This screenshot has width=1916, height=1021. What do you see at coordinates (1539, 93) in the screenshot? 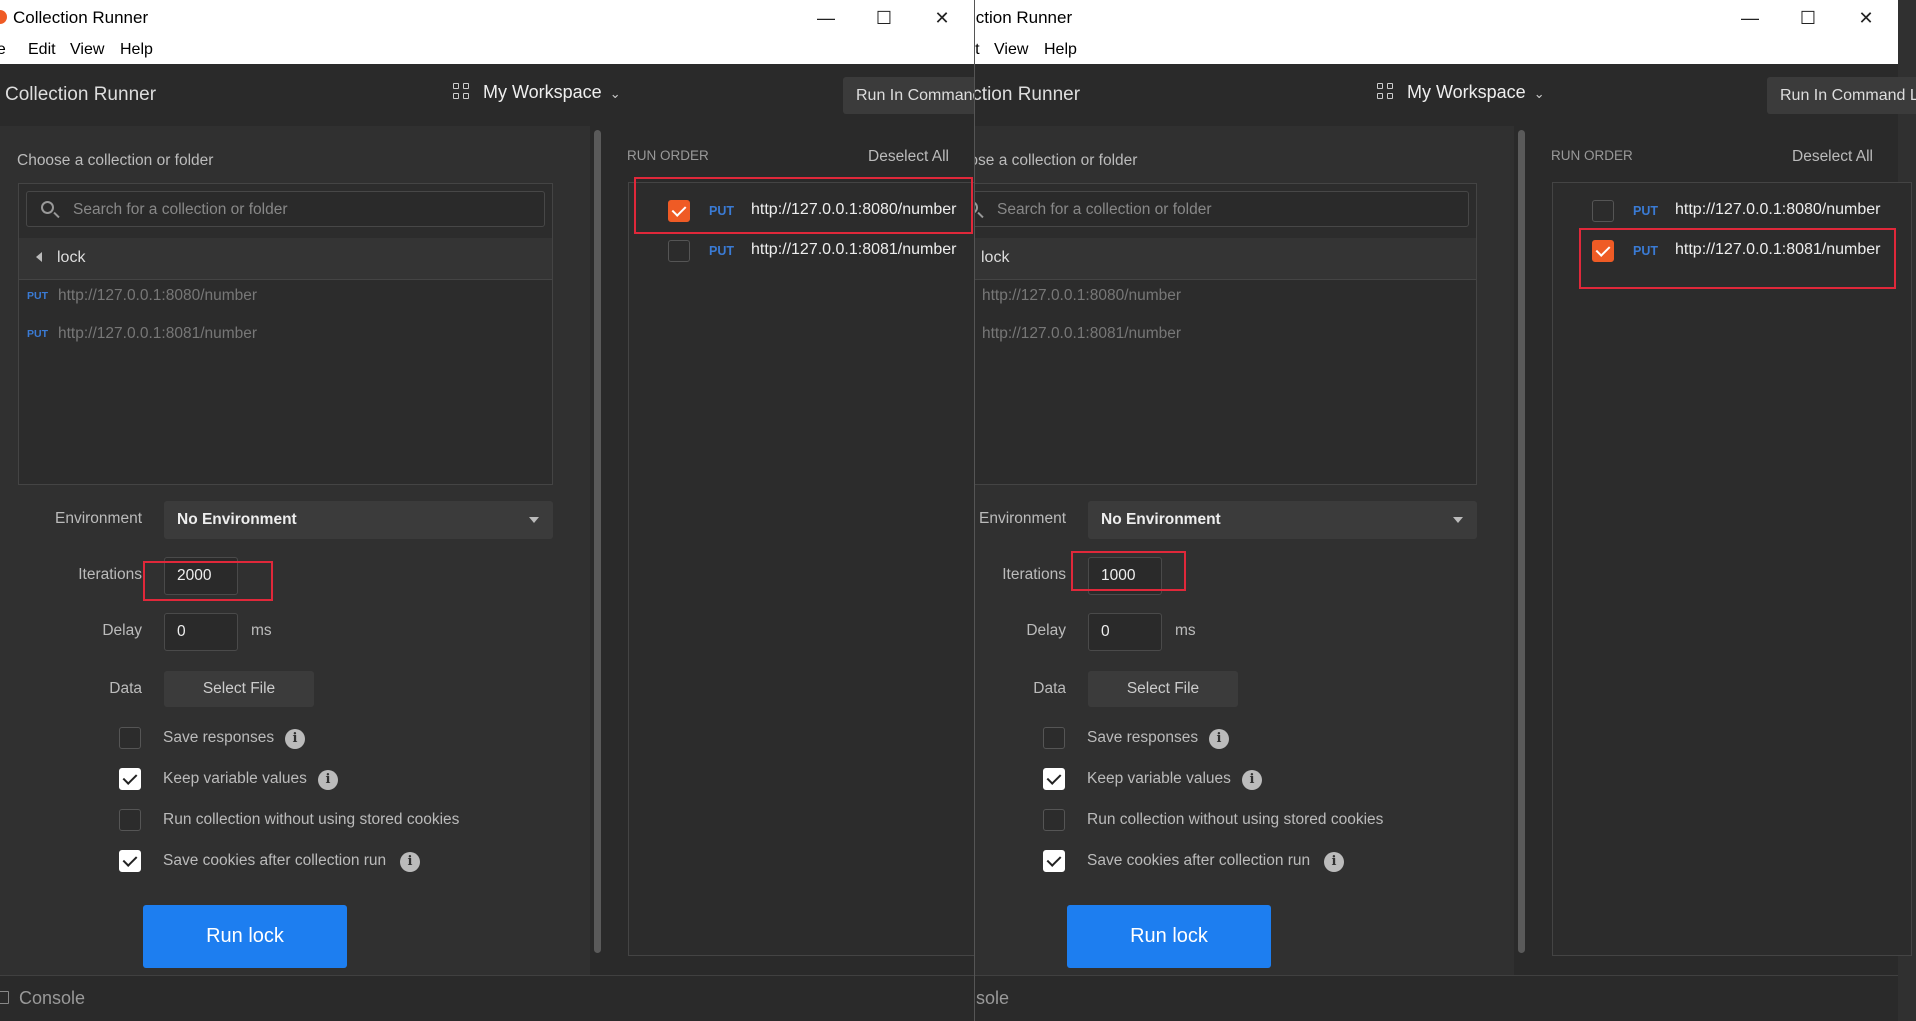
I see `chevron-down-icon: ⌄` at bounding box center [1539, 93].